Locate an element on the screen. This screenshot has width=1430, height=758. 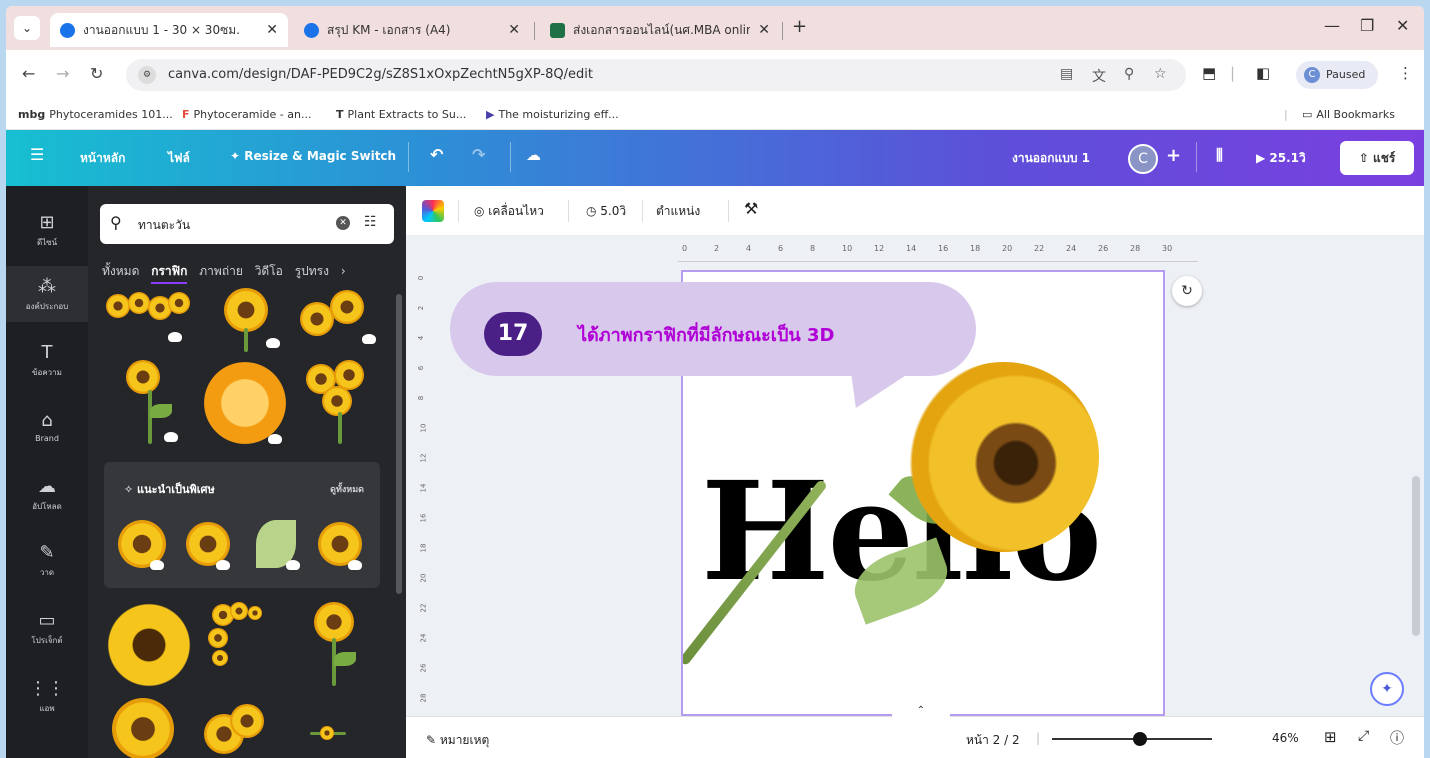
position-button: ตำแหน่ง is located at coordinates (678, 211).